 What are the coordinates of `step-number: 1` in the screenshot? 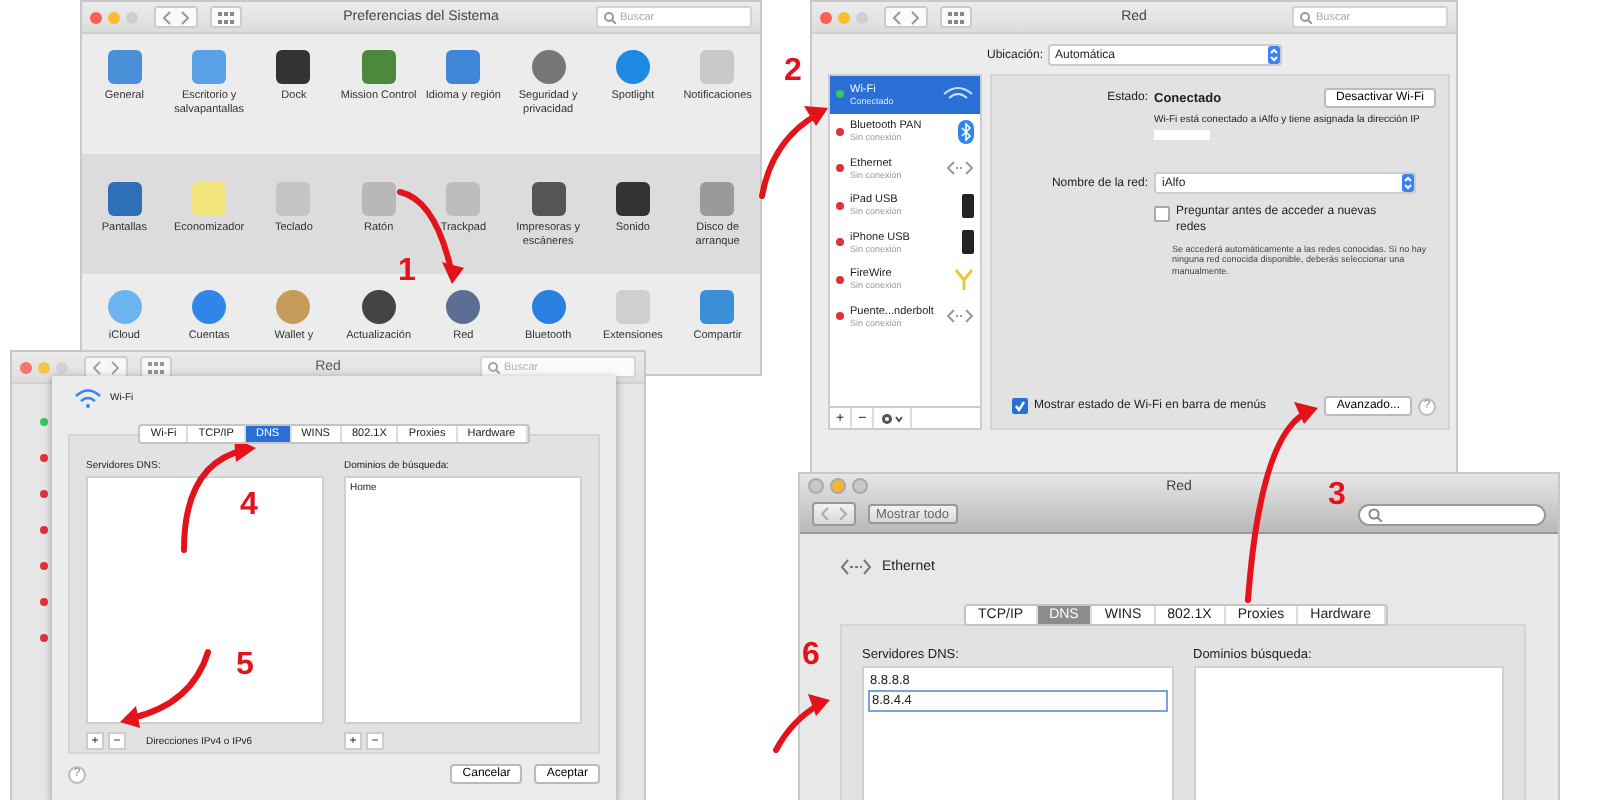 It's located at (407, 272).